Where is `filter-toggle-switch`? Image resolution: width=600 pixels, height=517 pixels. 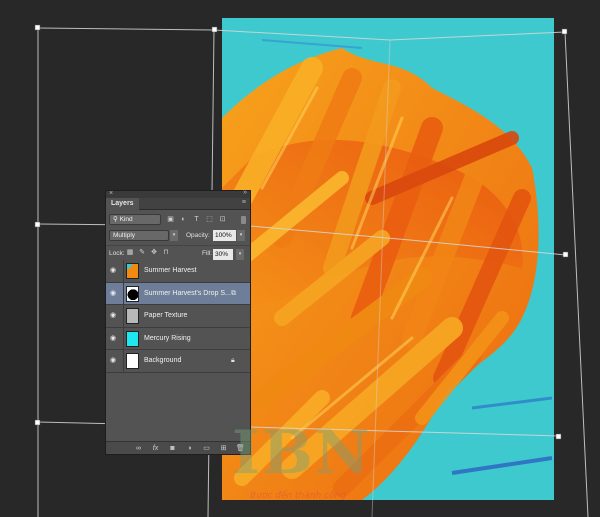 filter-toggle-switch is located at coordinates (243, 220).